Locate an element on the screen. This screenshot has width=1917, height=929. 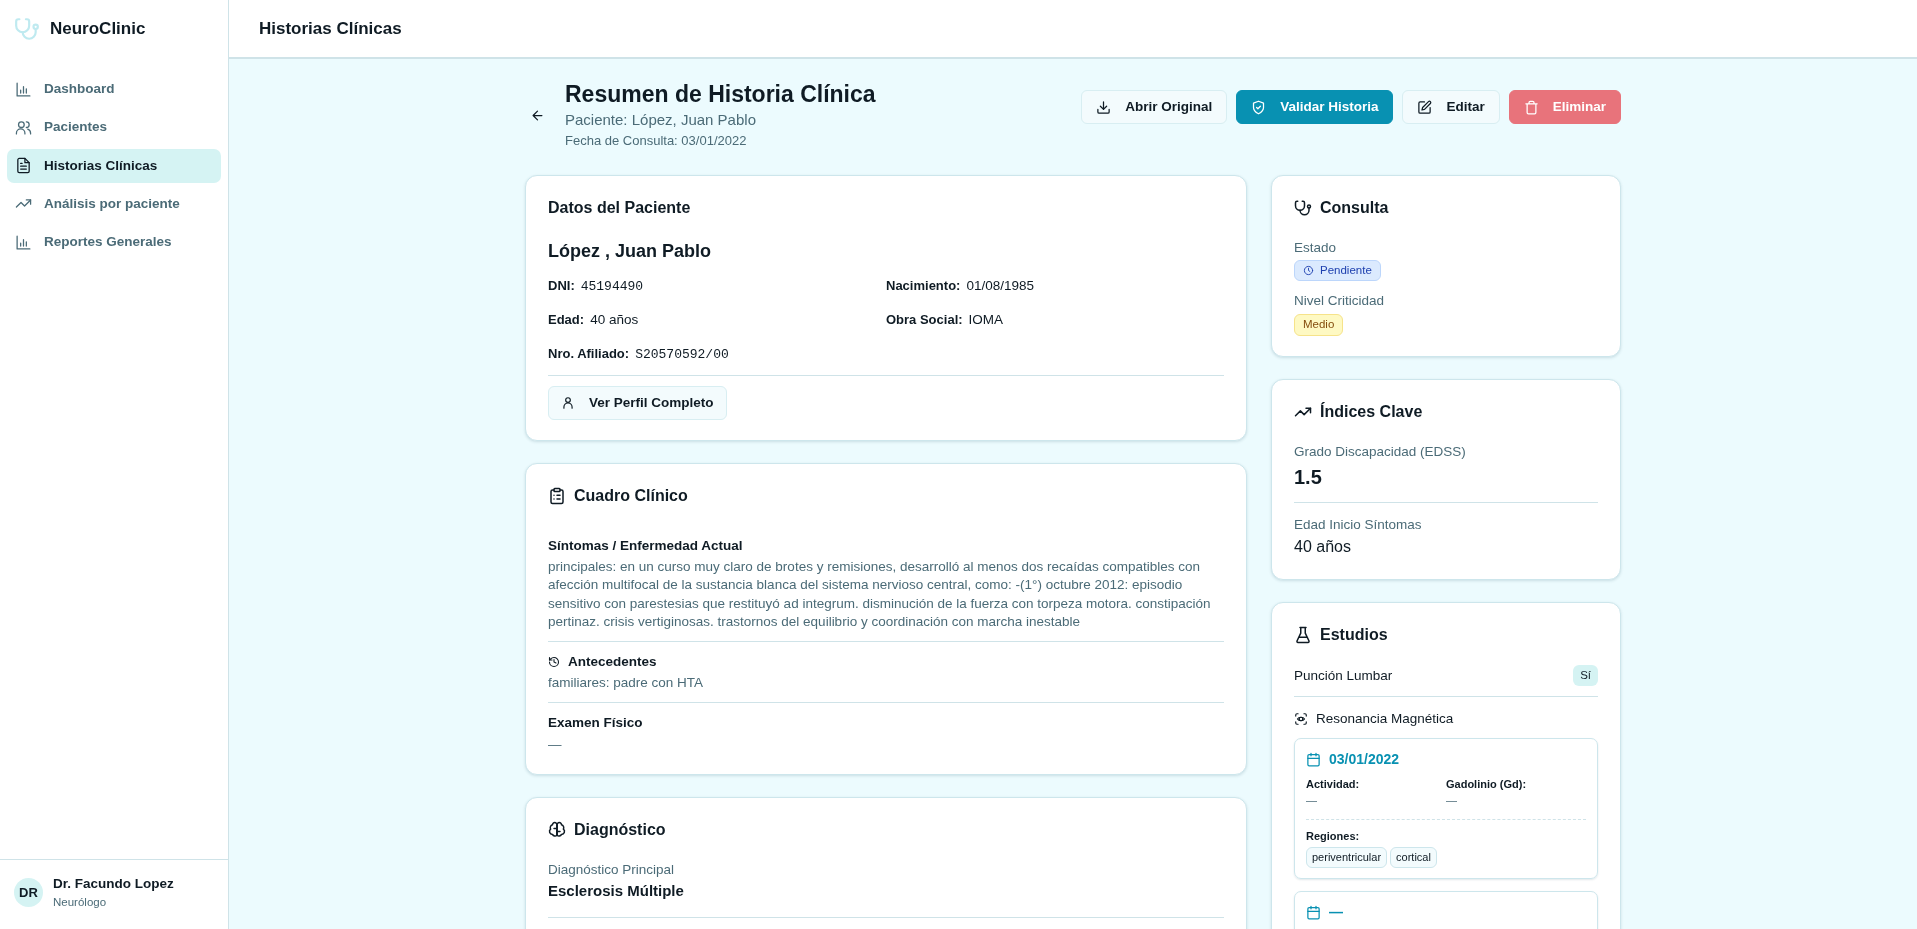
field-label: Edad: is located at coordinates (566, 319).